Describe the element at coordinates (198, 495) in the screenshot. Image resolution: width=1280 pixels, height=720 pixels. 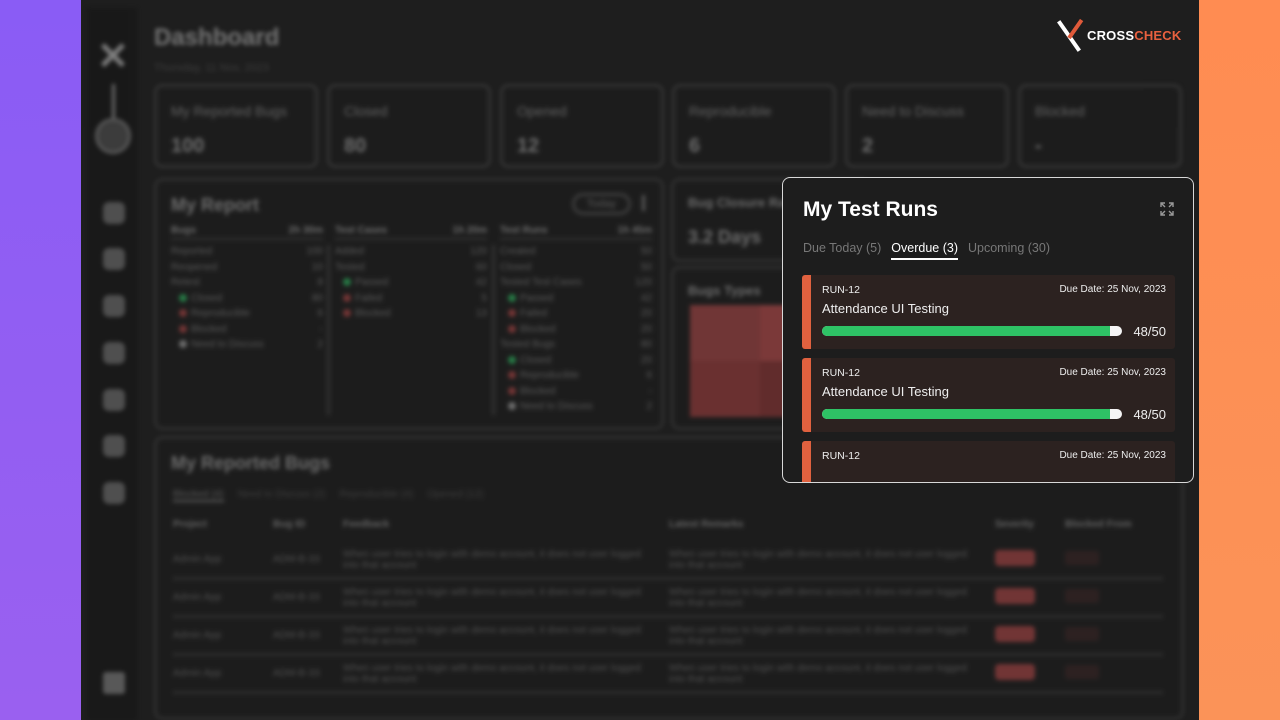
I see `reported-bugs-tab: Blocked (4)` at that location.